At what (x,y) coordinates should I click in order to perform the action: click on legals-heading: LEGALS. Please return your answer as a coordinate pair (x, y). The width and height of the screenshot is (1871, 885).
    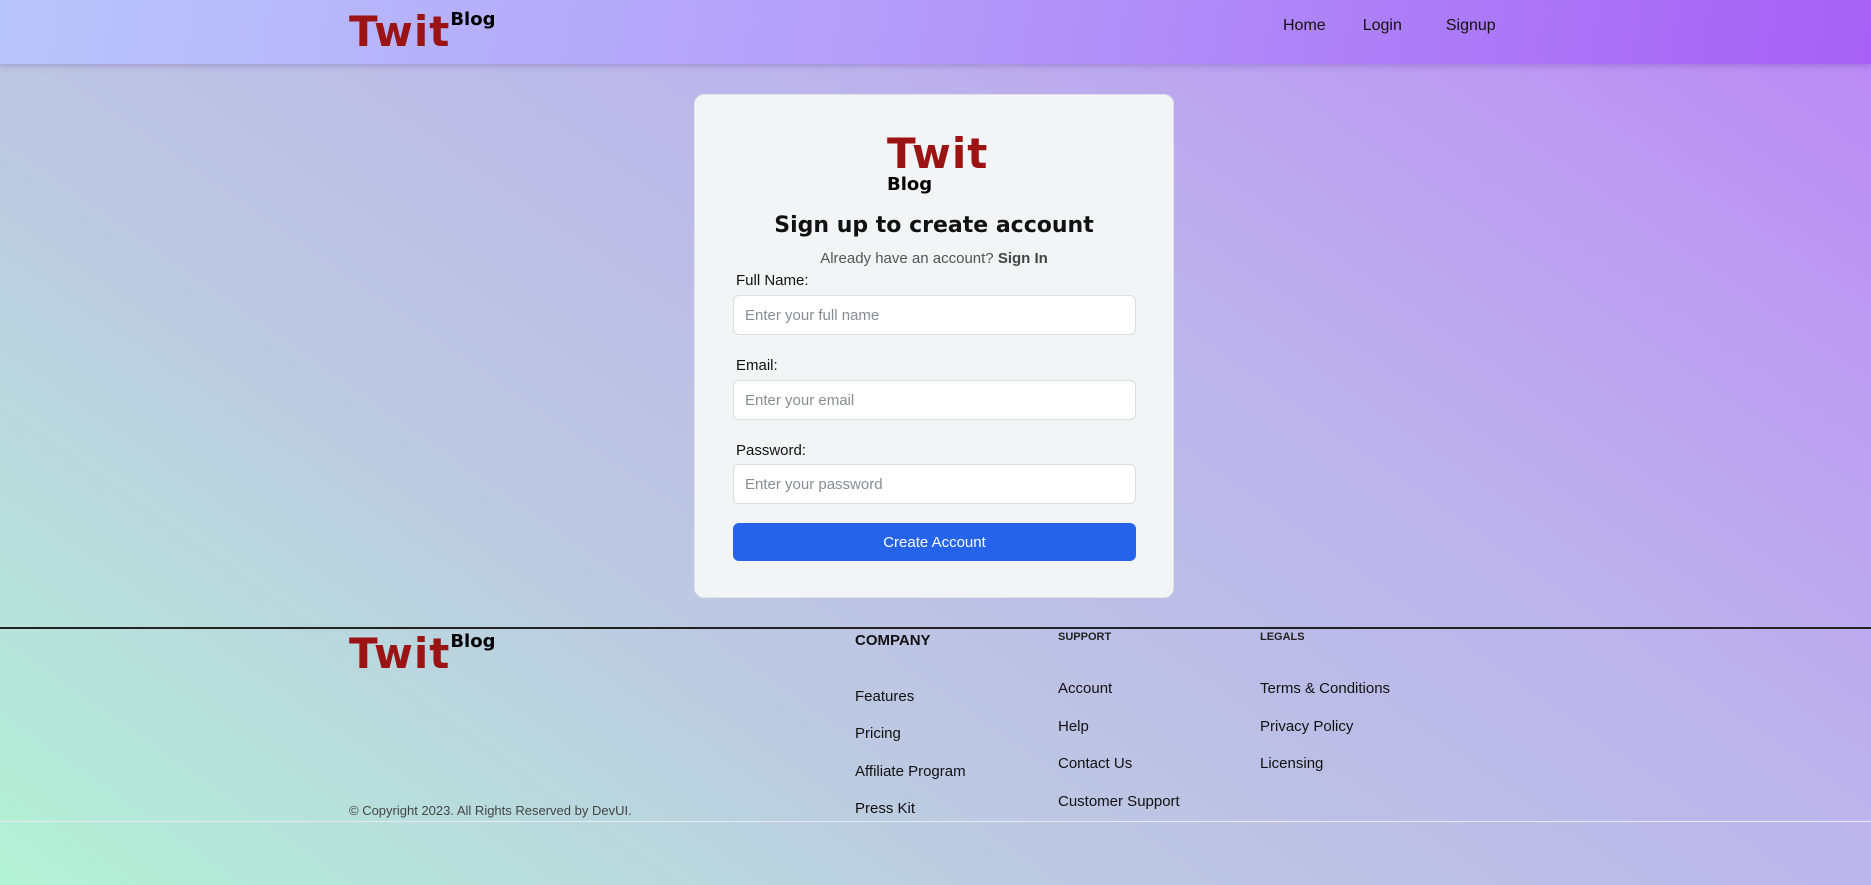
    Looking at the image, I should click on (1282, 637).